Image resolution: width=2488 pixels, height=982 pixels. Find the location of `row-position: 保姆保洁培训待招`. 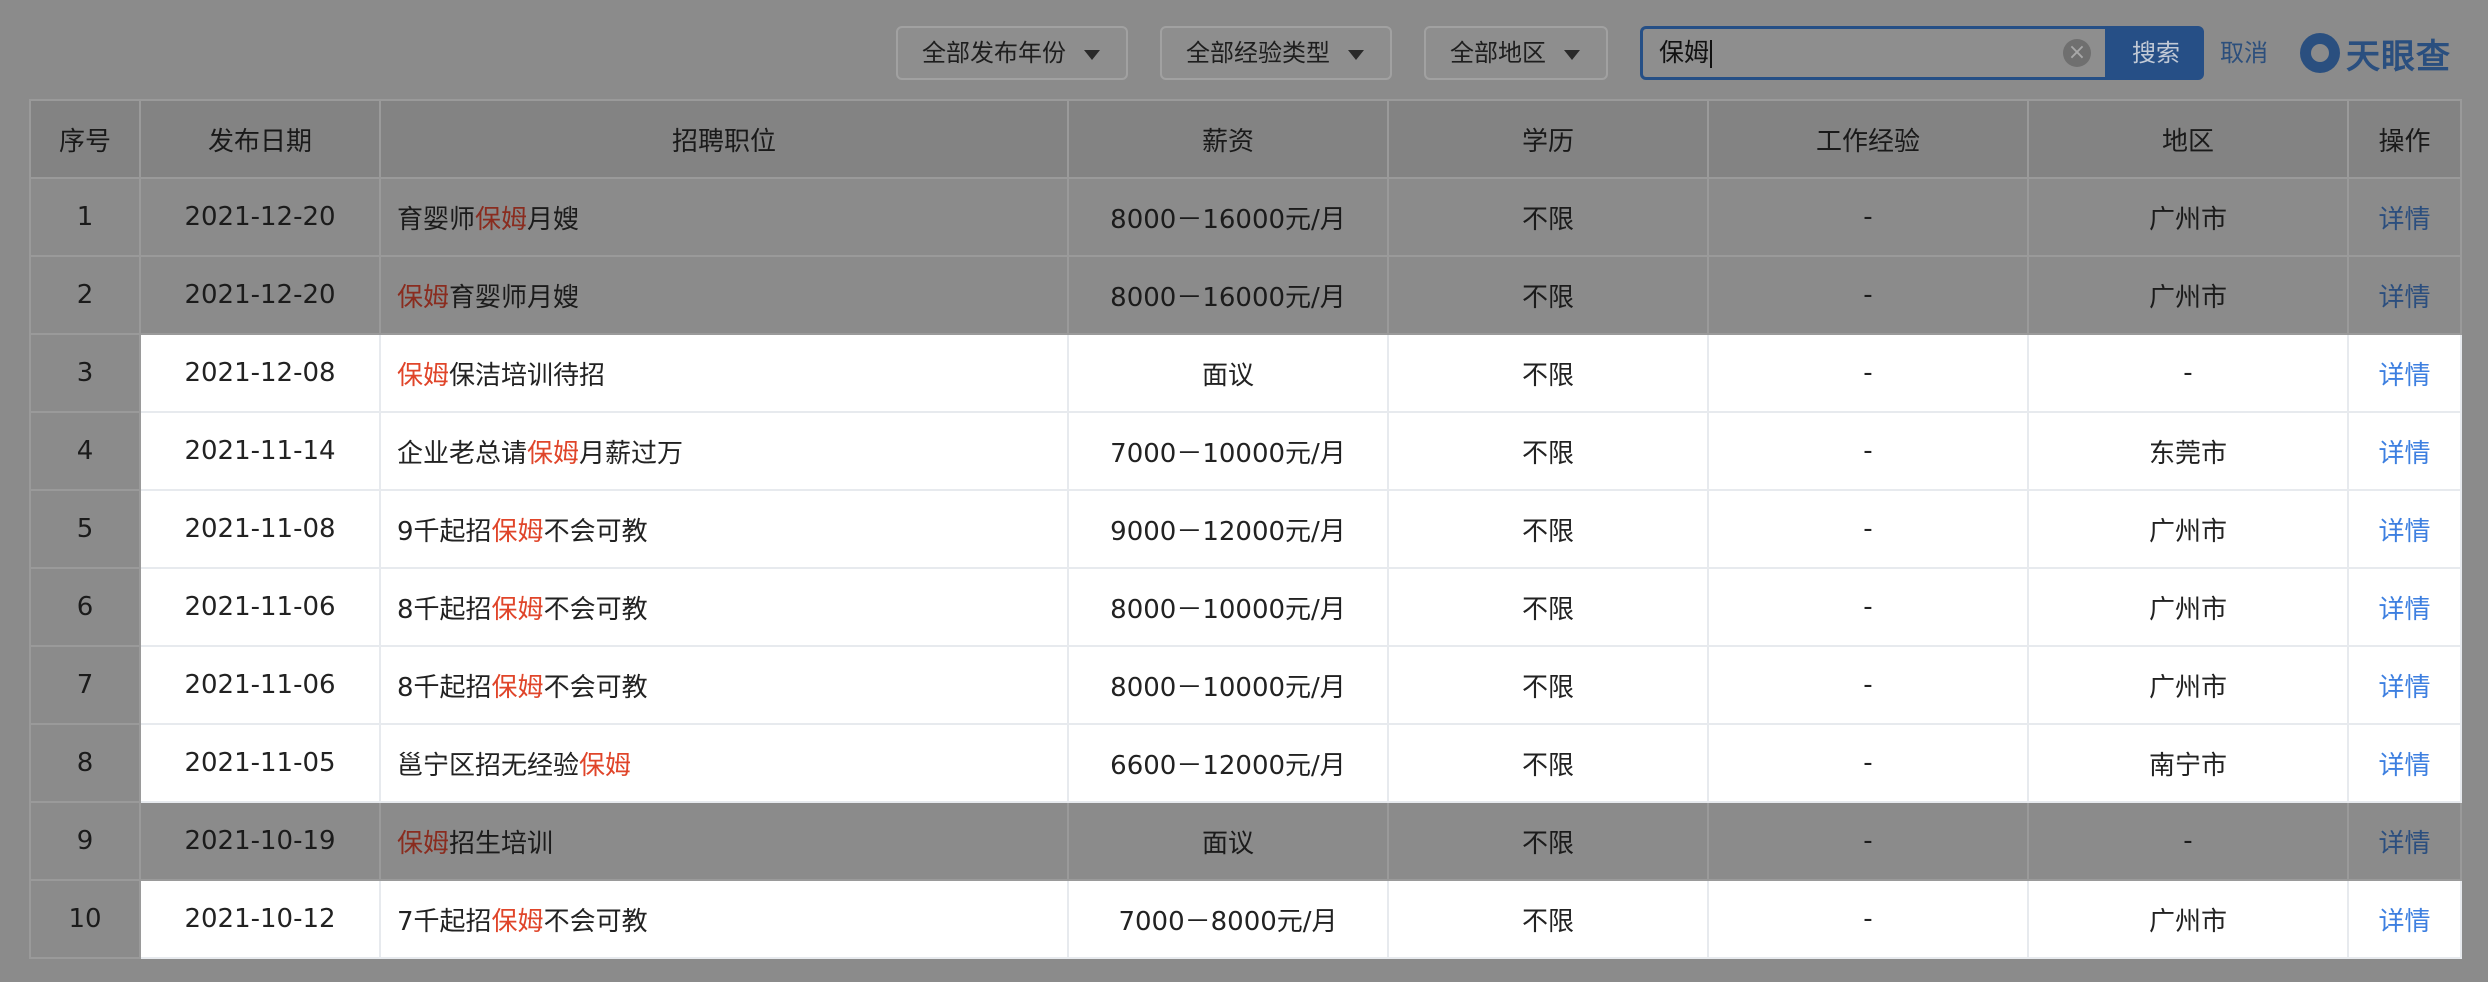

row-position: 保姆保洁培训待招 is located at coordinates (724, 373).